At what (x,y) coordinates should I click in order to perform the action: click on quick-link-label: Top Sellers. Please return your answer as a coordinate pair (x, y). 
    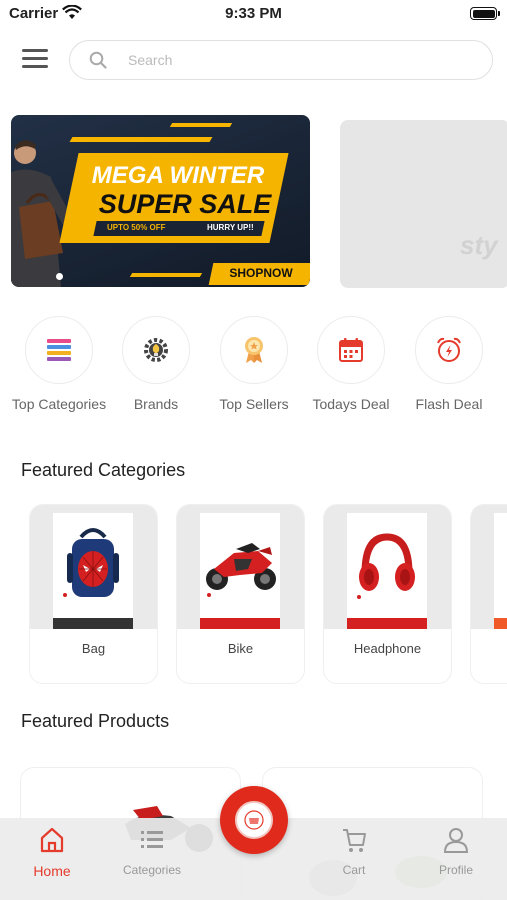
    Looking at the image, I should click on (254, 404).